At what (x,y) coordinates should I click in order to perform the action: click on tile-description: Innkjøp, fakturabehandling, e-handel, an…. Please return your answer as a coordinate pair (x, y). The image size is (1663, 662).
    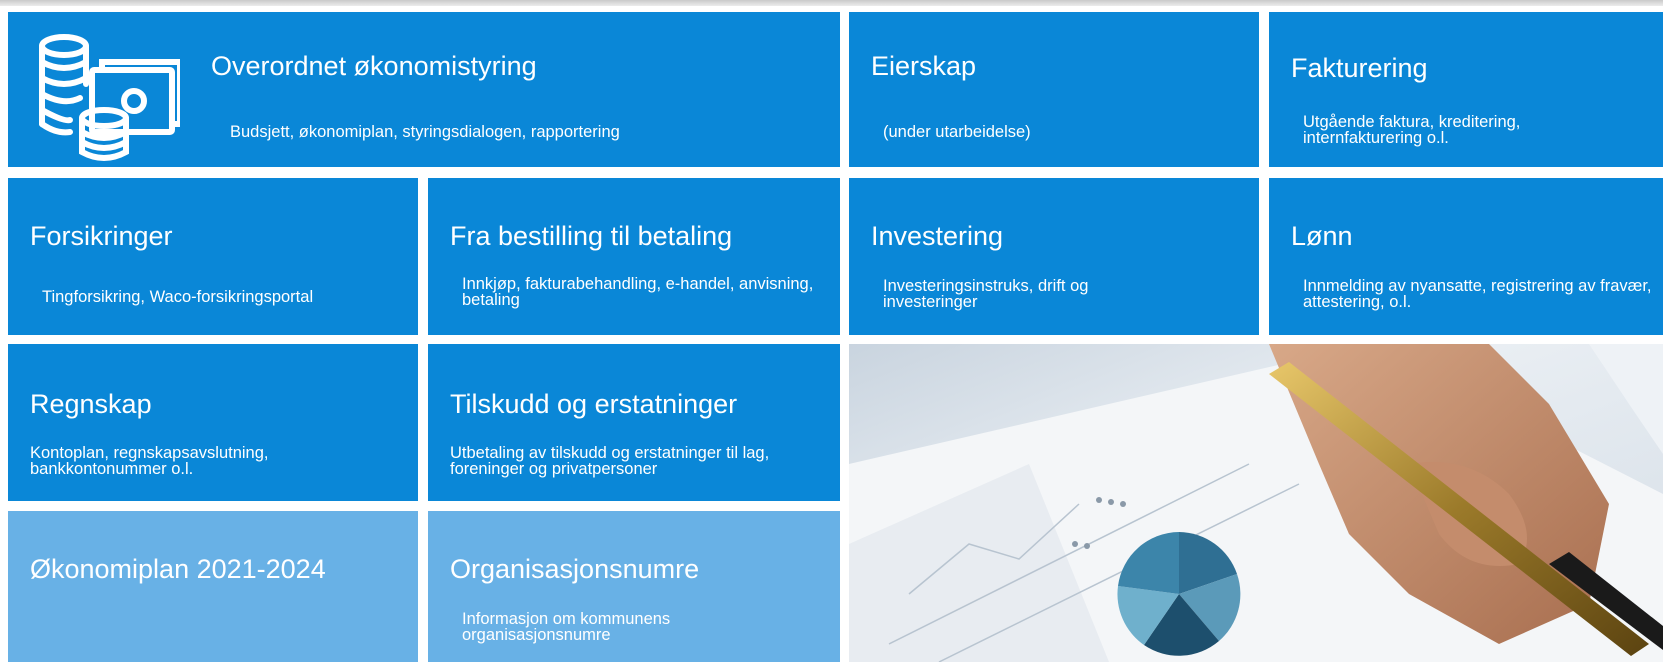
    Looking at the image, I should click on (638, 292).